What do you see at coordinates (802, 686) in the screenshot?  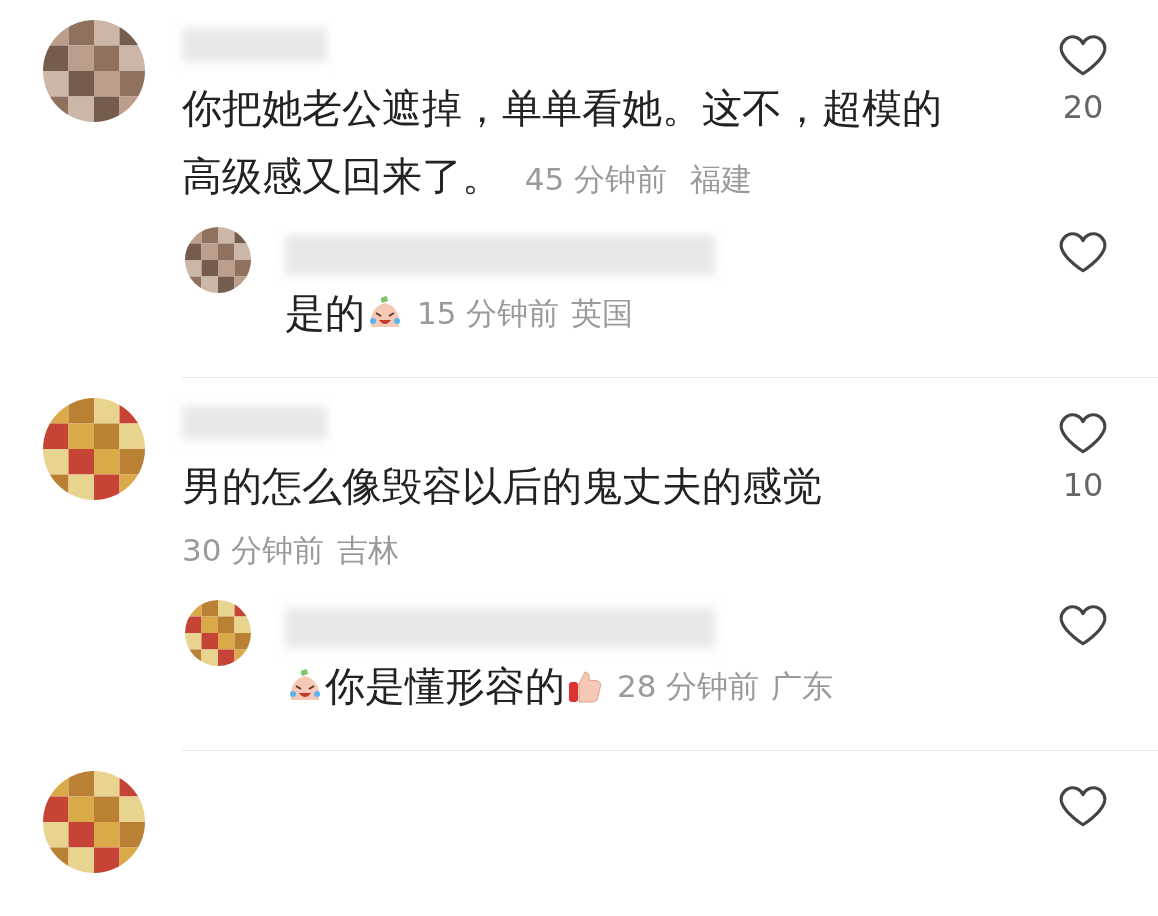 I see `comment-location: 广东` at bounding box center [802, 686].